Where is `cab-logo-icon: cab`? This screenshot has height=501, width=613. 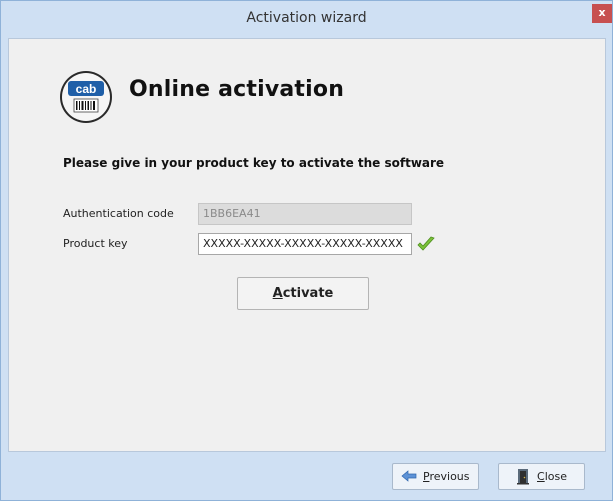
cab-logo-icon: cab is located at coordinates (86, 97).